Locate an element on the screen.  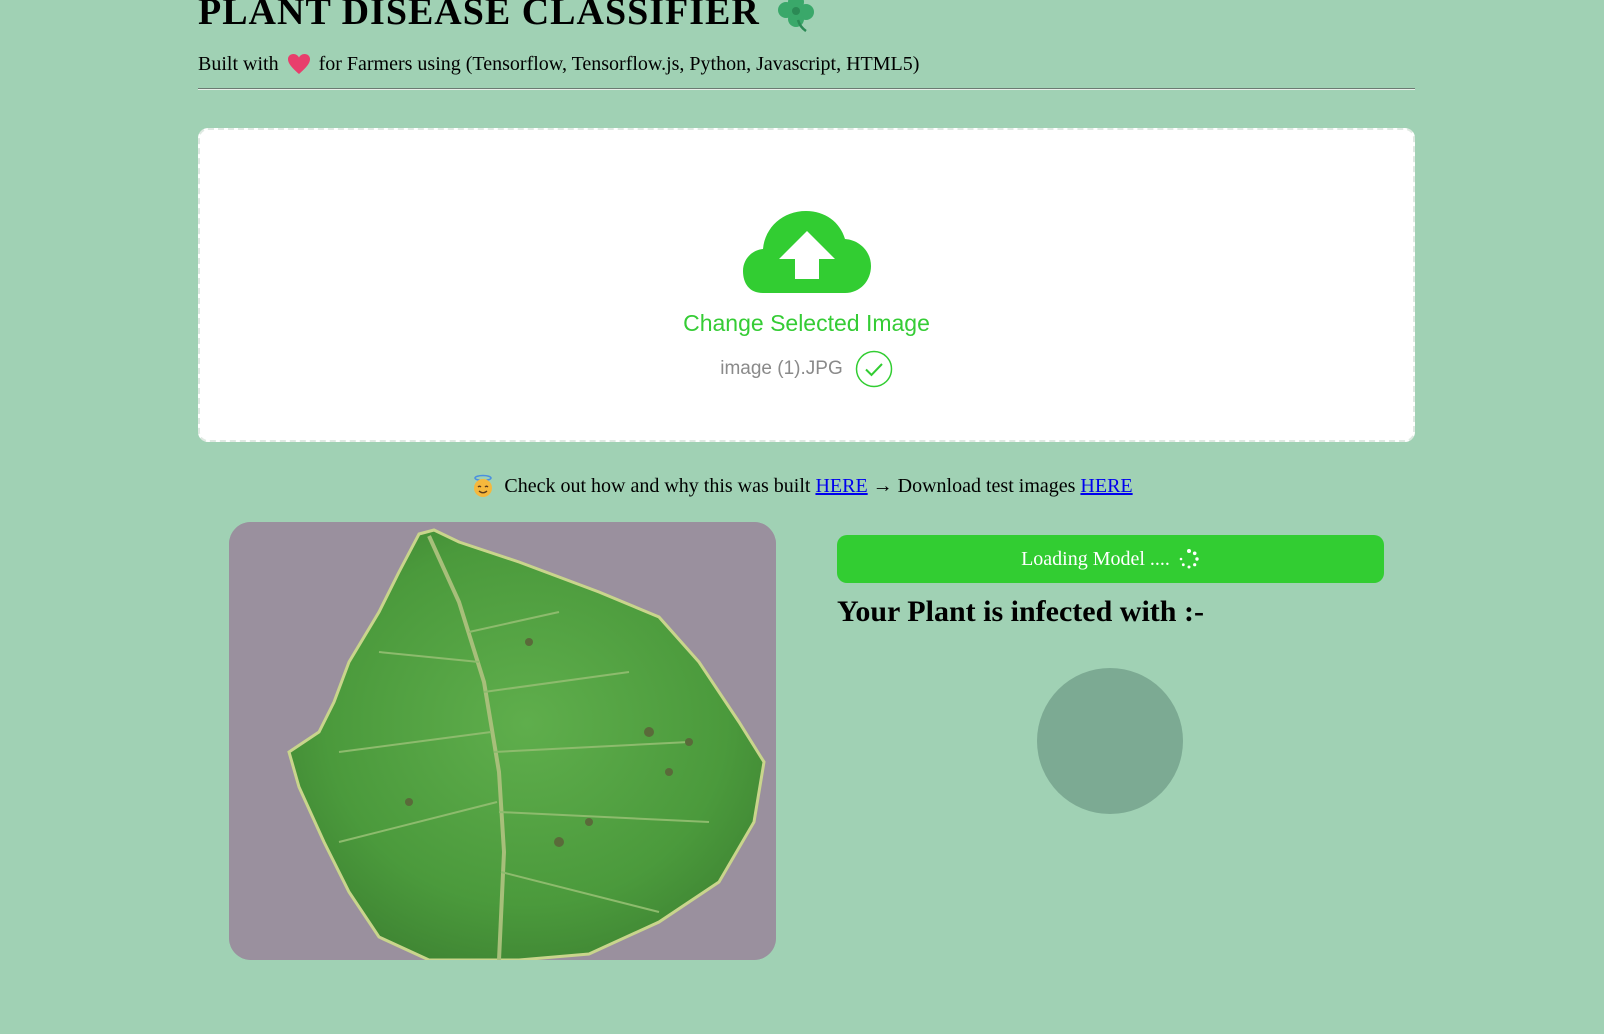
header-divider is located at coordinates (806, 89).